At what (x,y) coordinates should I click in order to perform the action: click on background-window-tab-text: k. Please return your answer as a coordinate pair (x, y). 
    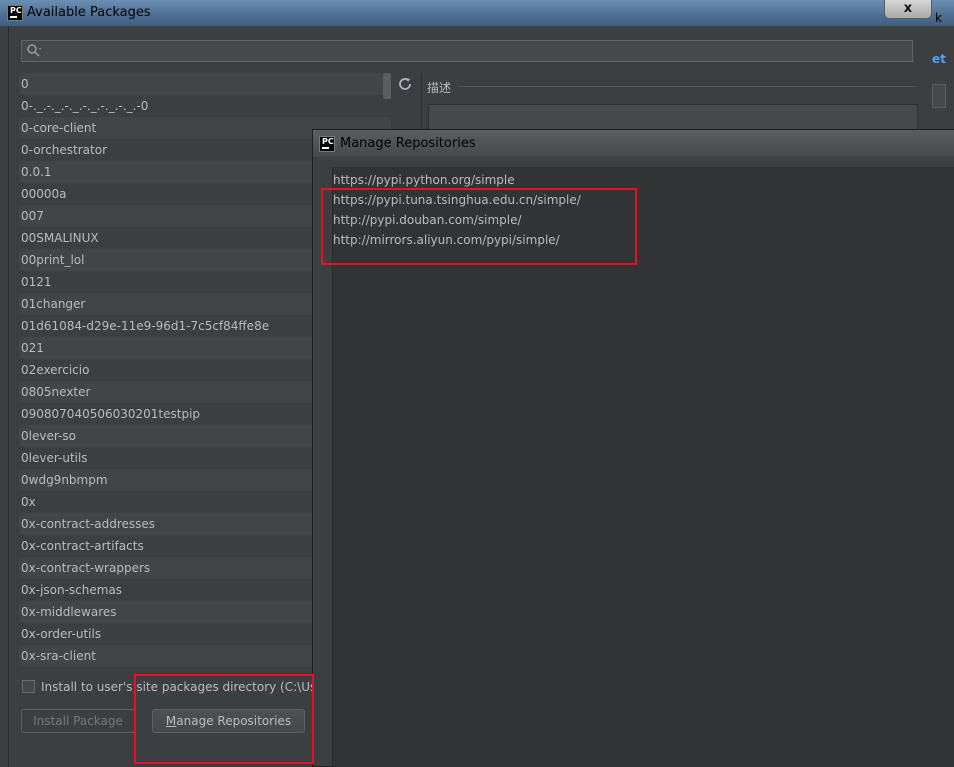
    Looking at the image, I should click on (938, 18).